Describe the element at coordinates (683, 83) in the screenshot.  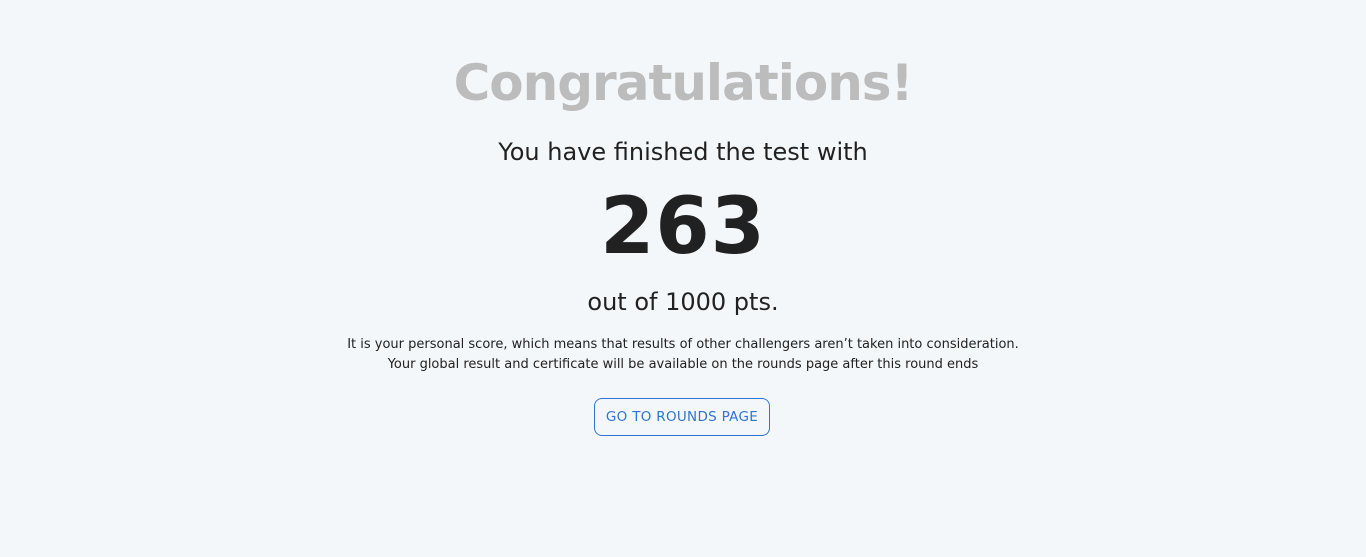
I see `congratulations-heading: Congratulations!` at that location.